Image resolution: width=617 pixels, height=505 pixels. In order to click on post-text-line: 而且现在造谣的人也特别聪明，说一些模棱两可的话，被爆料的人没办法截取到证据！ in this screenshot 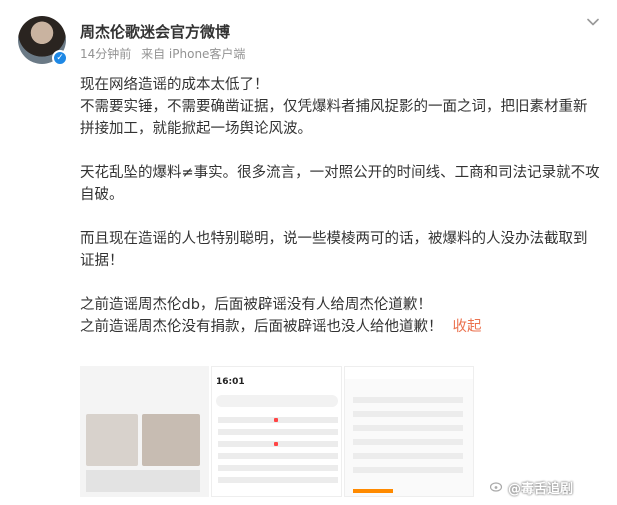, I will do `click(334, 250)`.